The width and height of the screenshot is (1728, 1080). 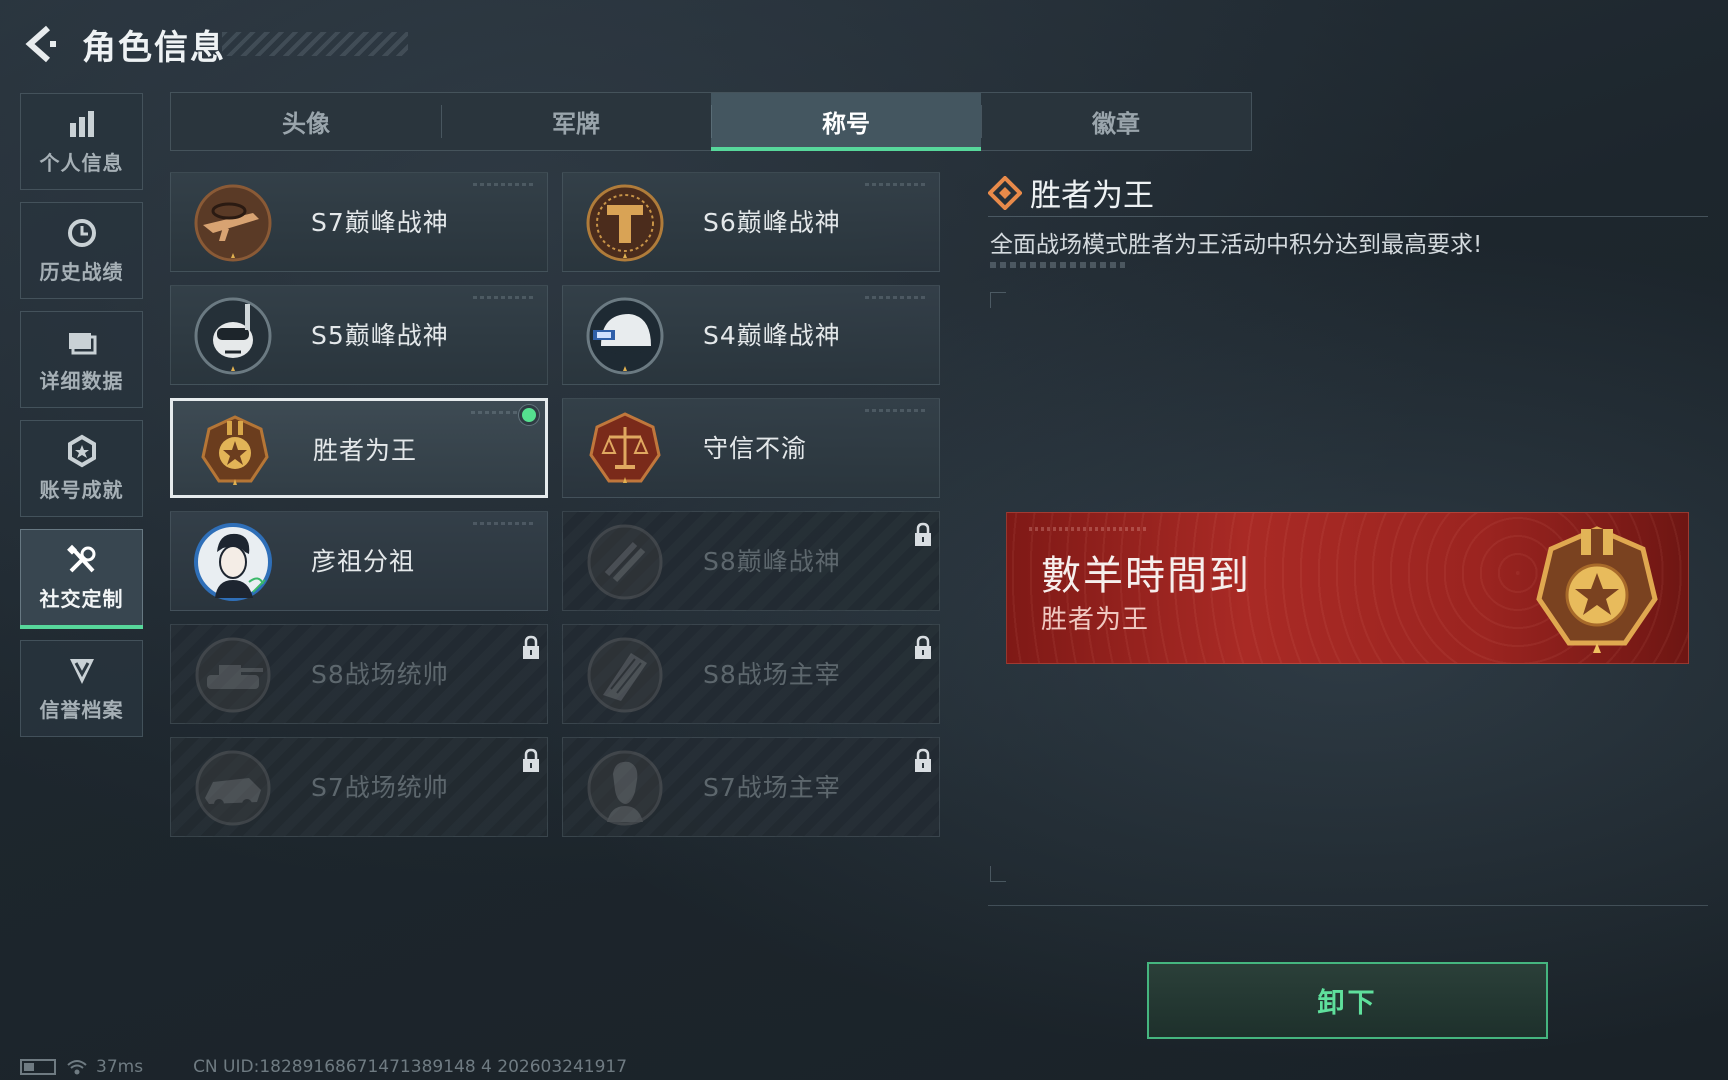 I want to click on banner-decoration, so click(x=1089, y=529).